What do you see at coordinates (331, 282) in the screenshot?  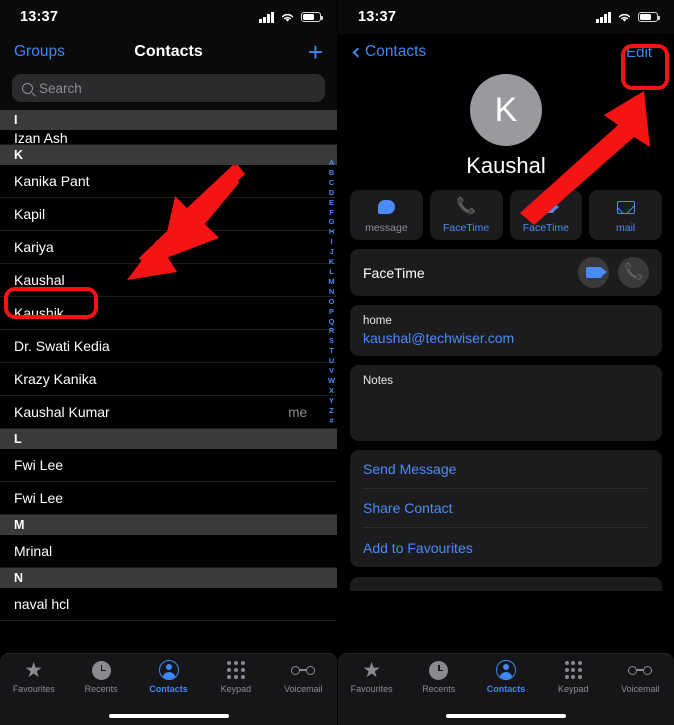 I see `index-letter: M` at bounding box center [331, 282].